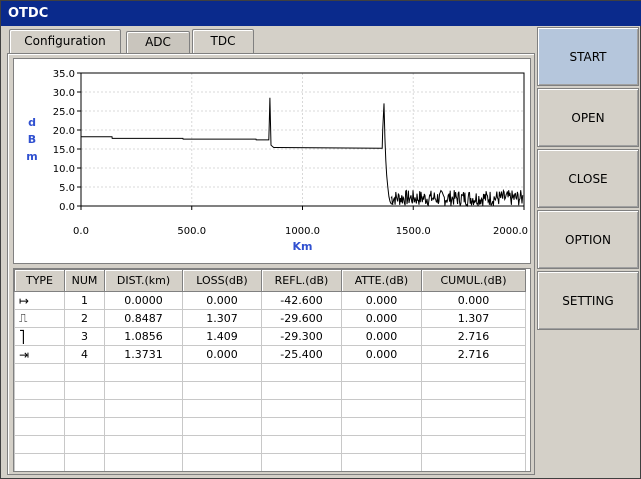  I want to click on start-button: START, so click(588, 56).